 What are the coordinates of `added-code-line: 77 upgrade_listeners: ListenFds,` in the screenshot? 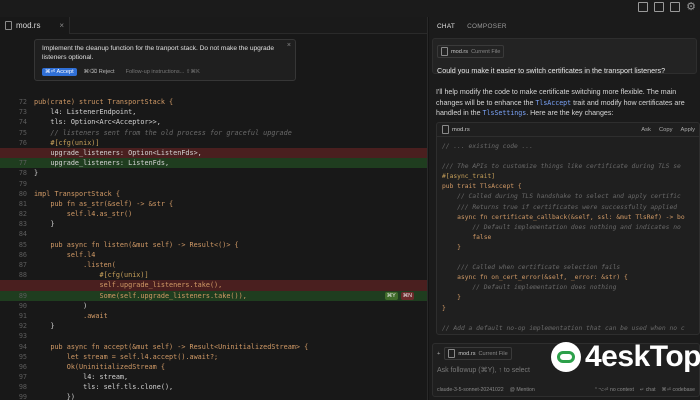 It's located at (213, 163).